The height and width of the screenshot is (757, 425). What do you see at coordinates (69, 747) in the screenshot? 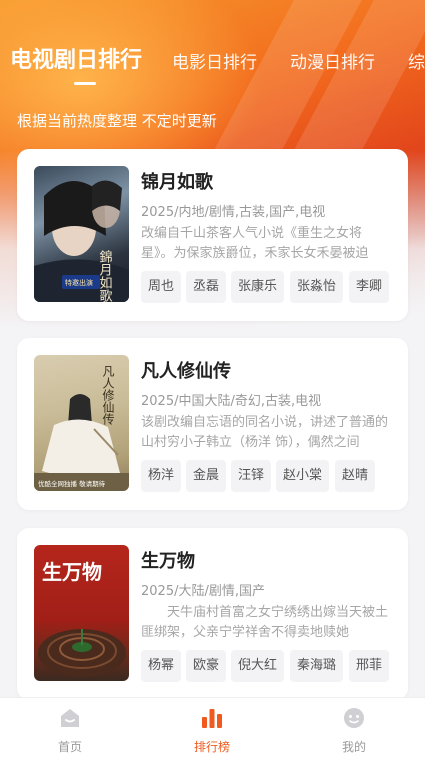
I see `nav-home-label: 首页` at bounding box center [69, 747].